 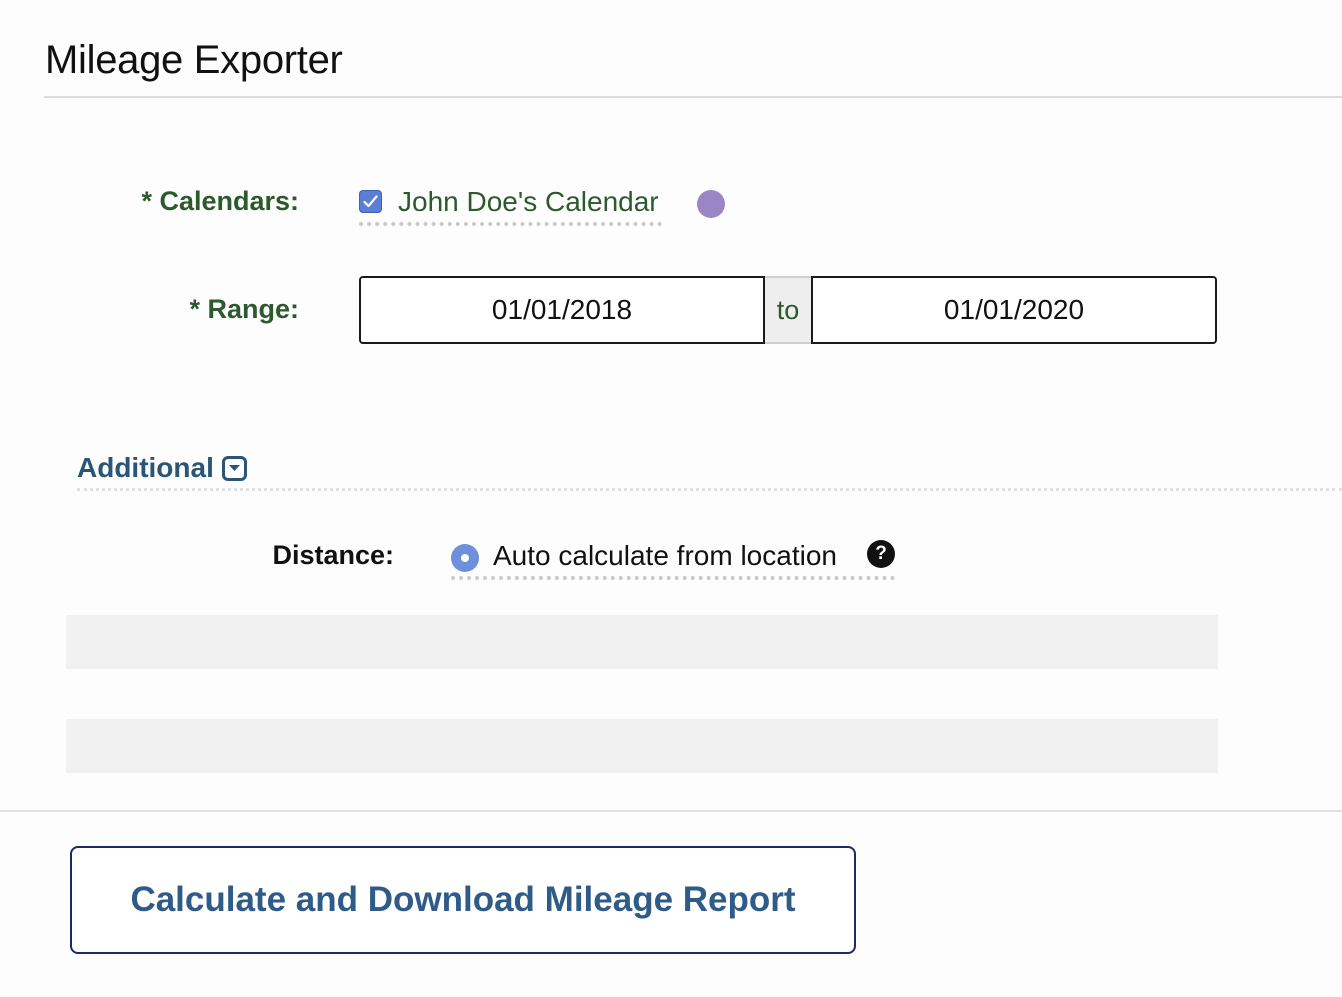 I want to click on radio-selected-dot, so click(x=465, y=558).